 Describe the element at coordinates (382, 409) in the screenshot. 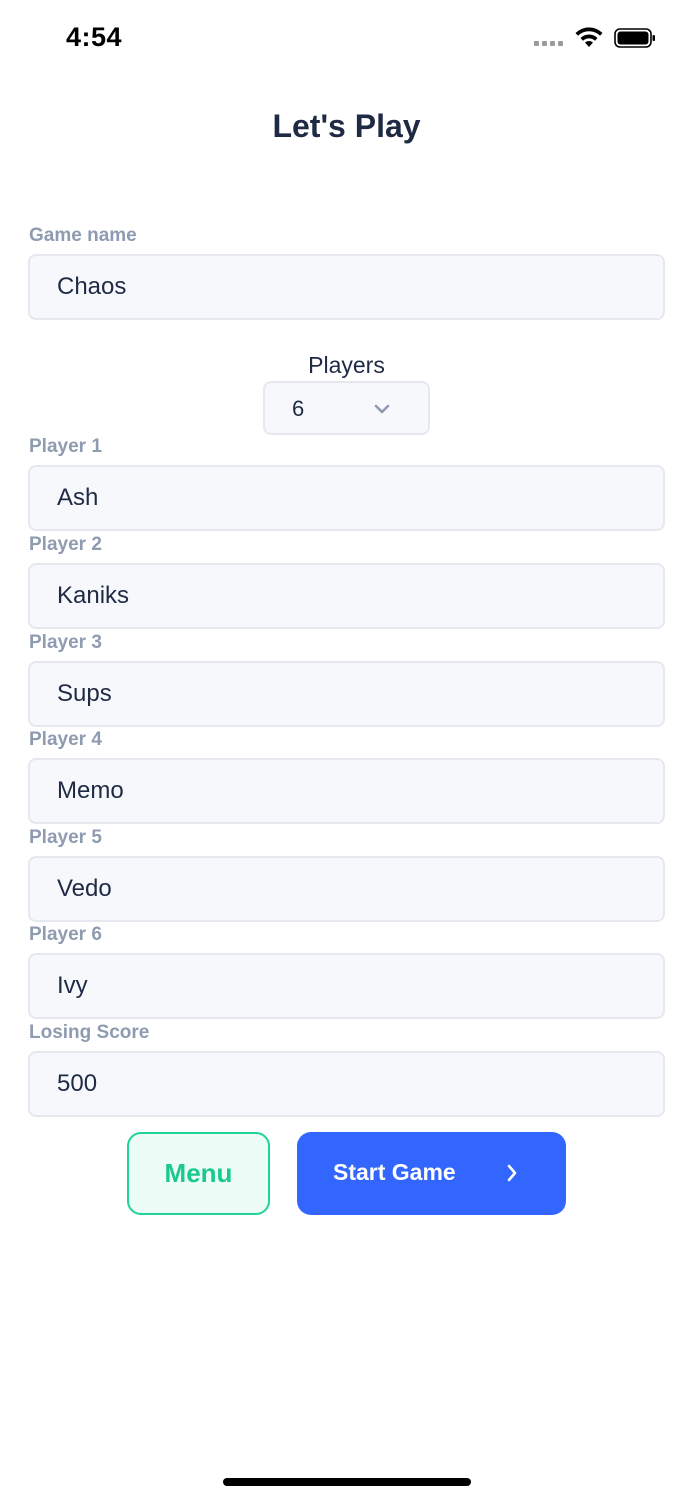

I see `chevron-down-icon` at that location.